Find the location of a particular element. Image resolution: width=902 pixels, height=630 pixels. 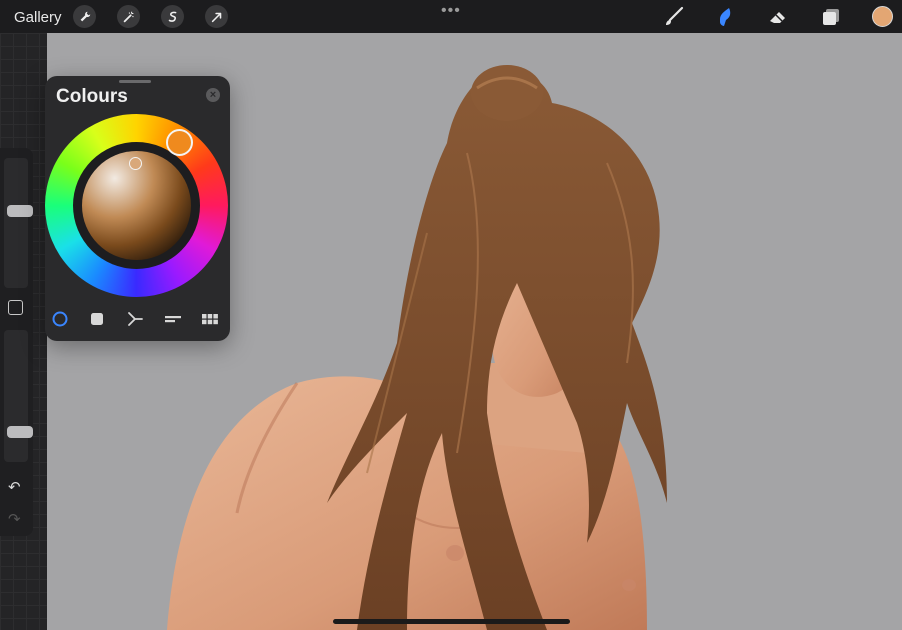

hue-ring is located at coordinates (136, 205).